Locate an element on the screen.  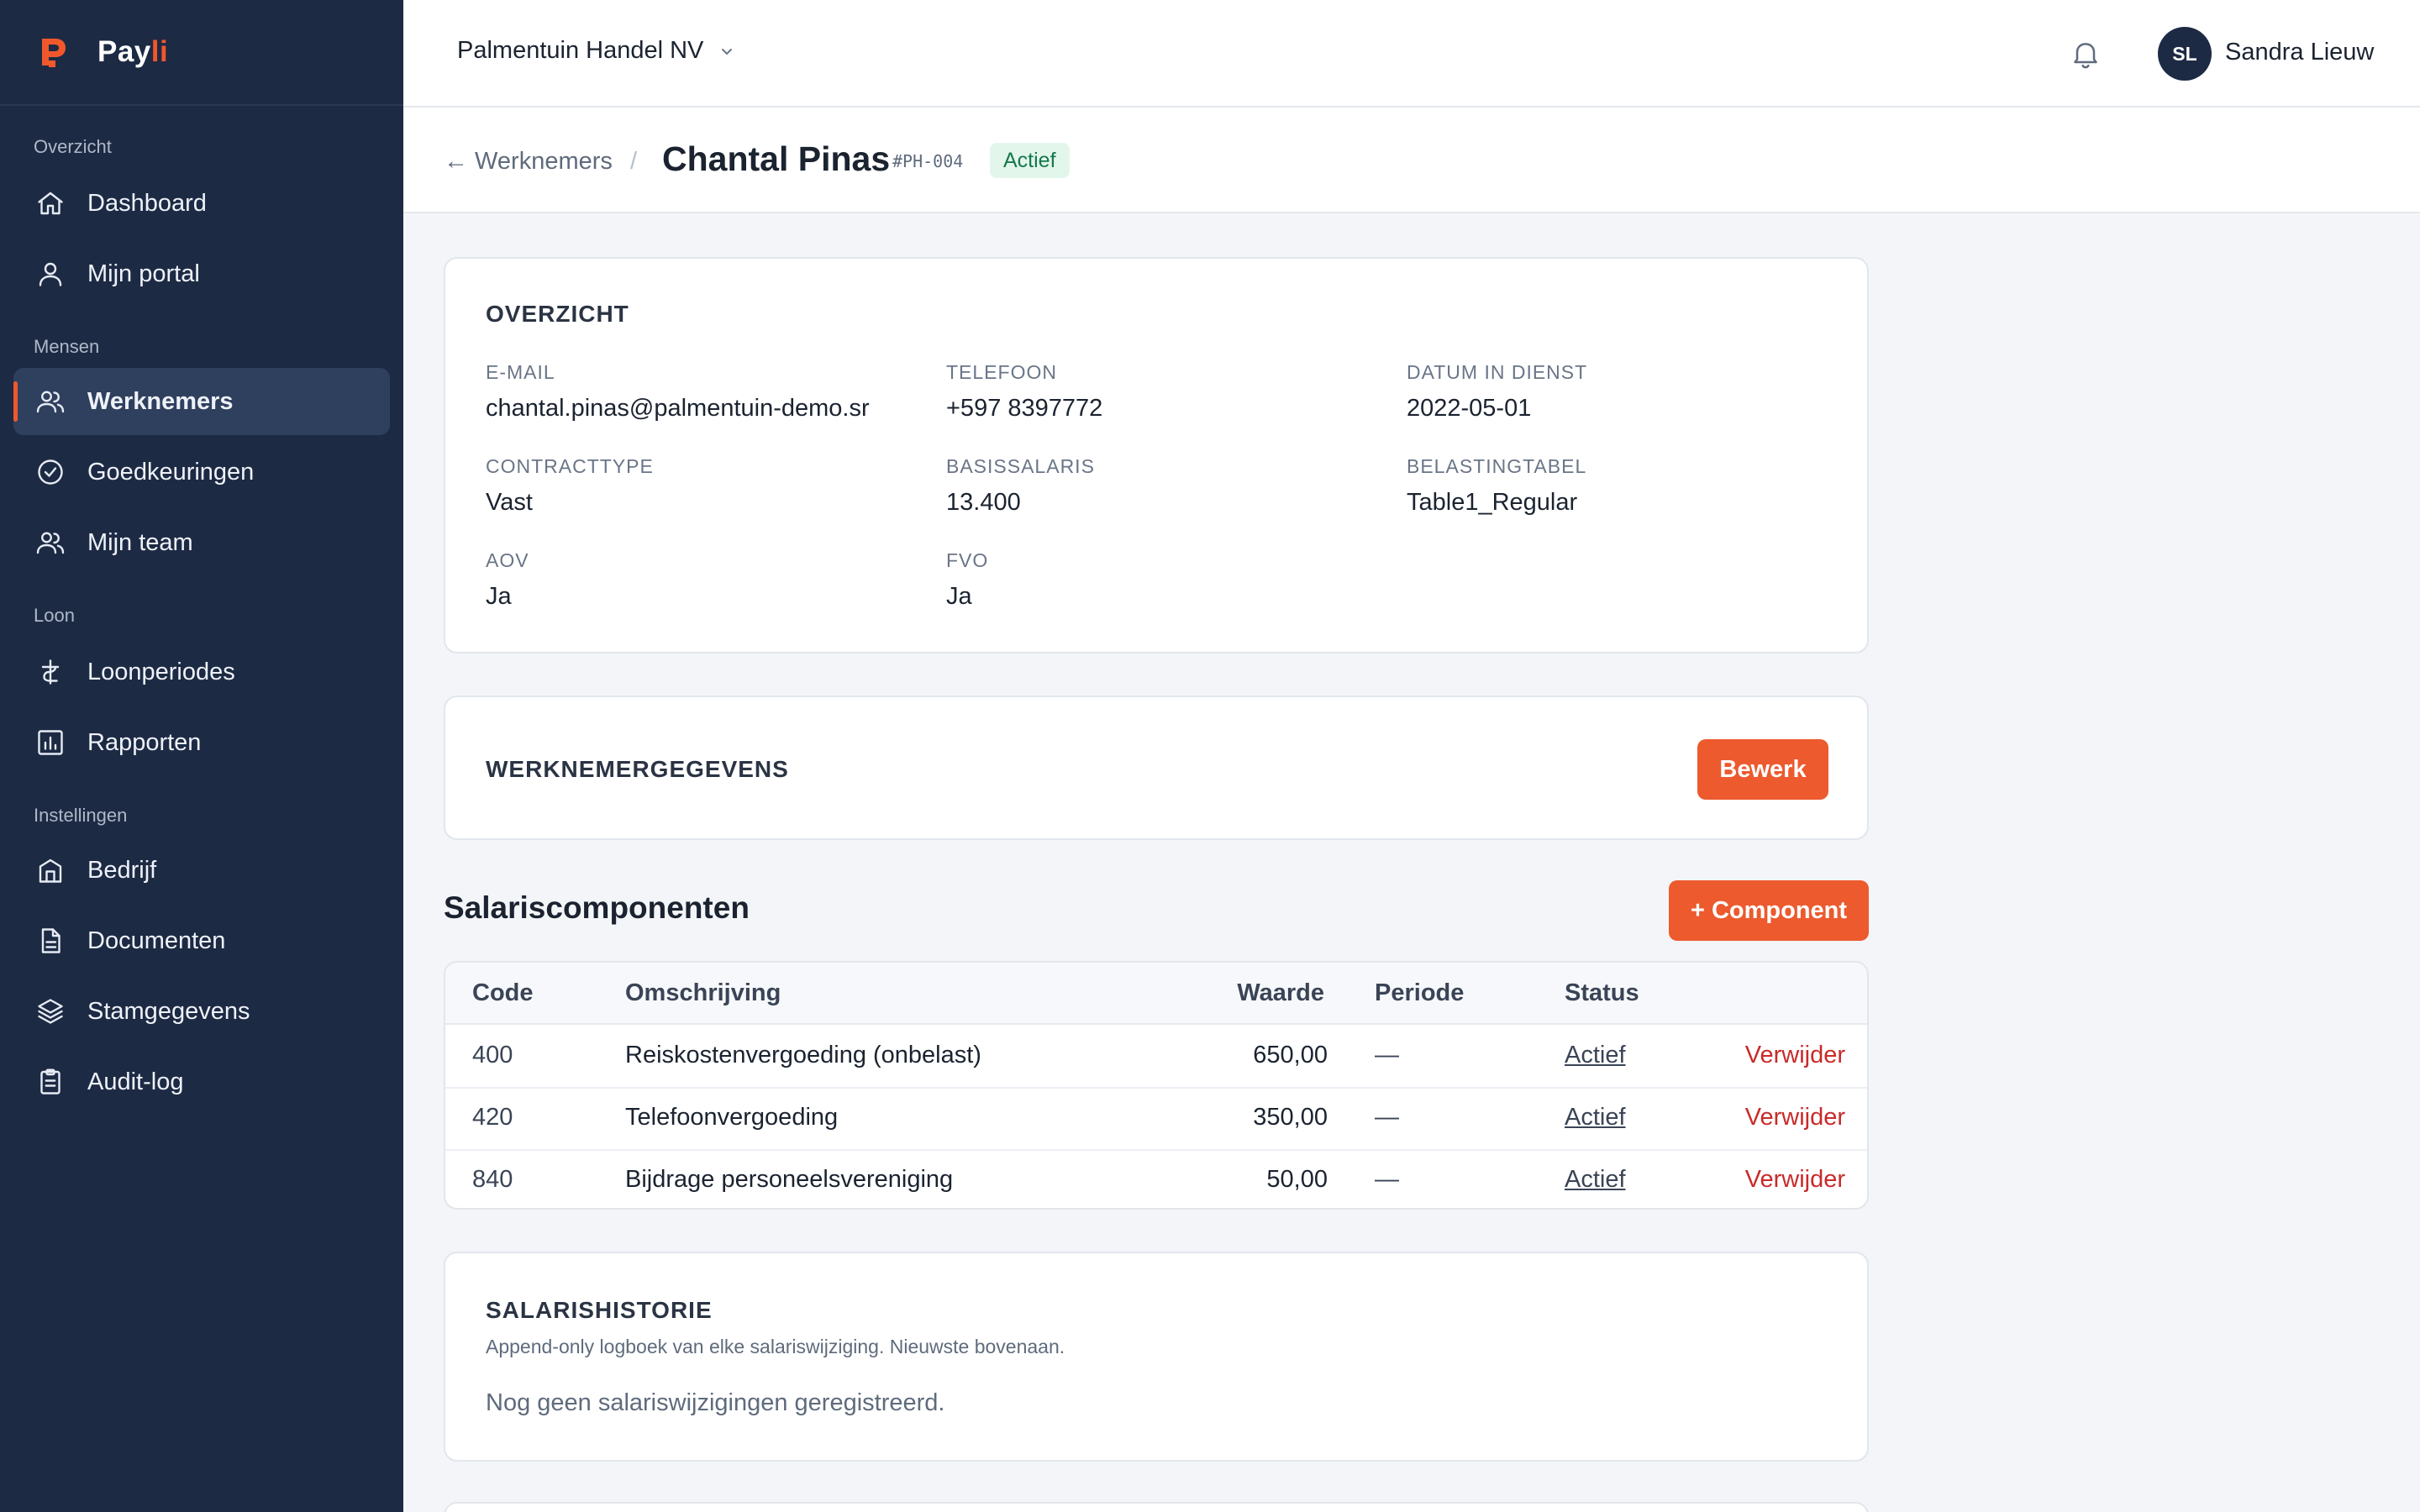
sidebar-item-werknemers: Werknemers is located at coordinates (202, 401).